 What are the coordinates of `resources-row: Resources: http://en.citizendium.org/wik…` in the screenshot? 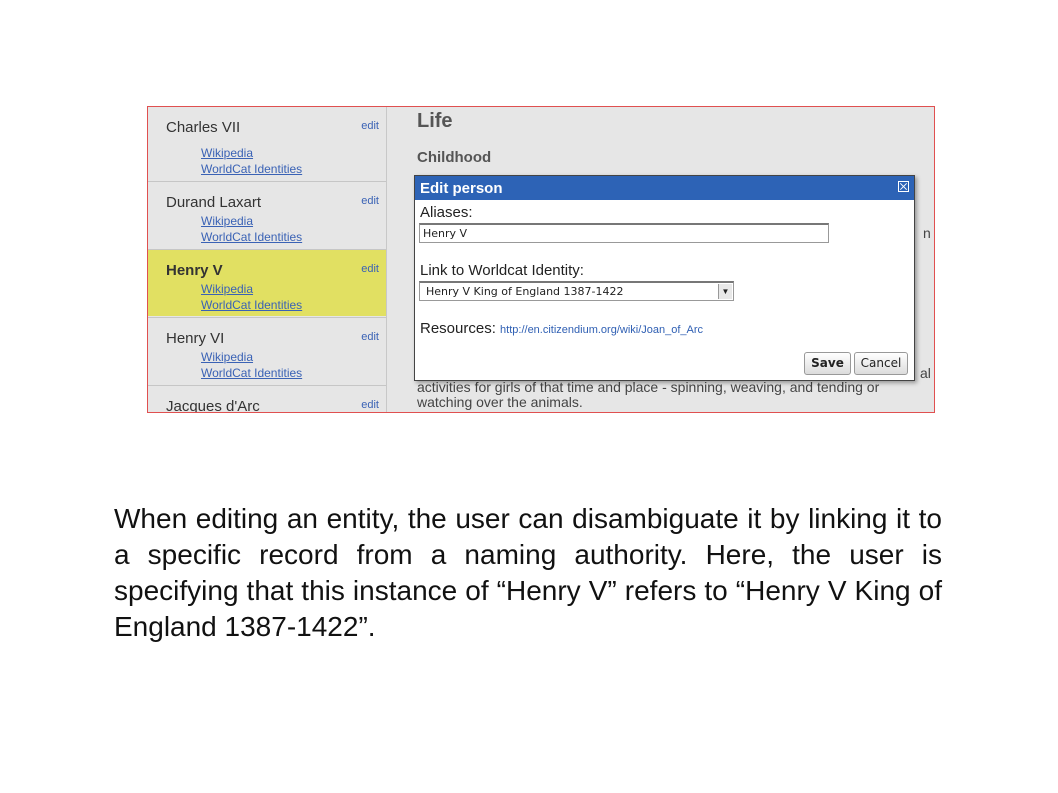 It's located at (561, 328).